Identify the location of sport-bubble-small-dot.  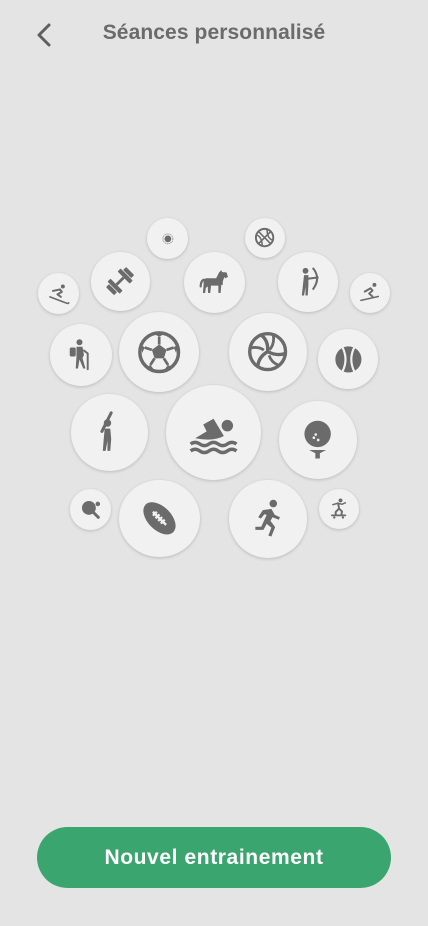
(167, 238).